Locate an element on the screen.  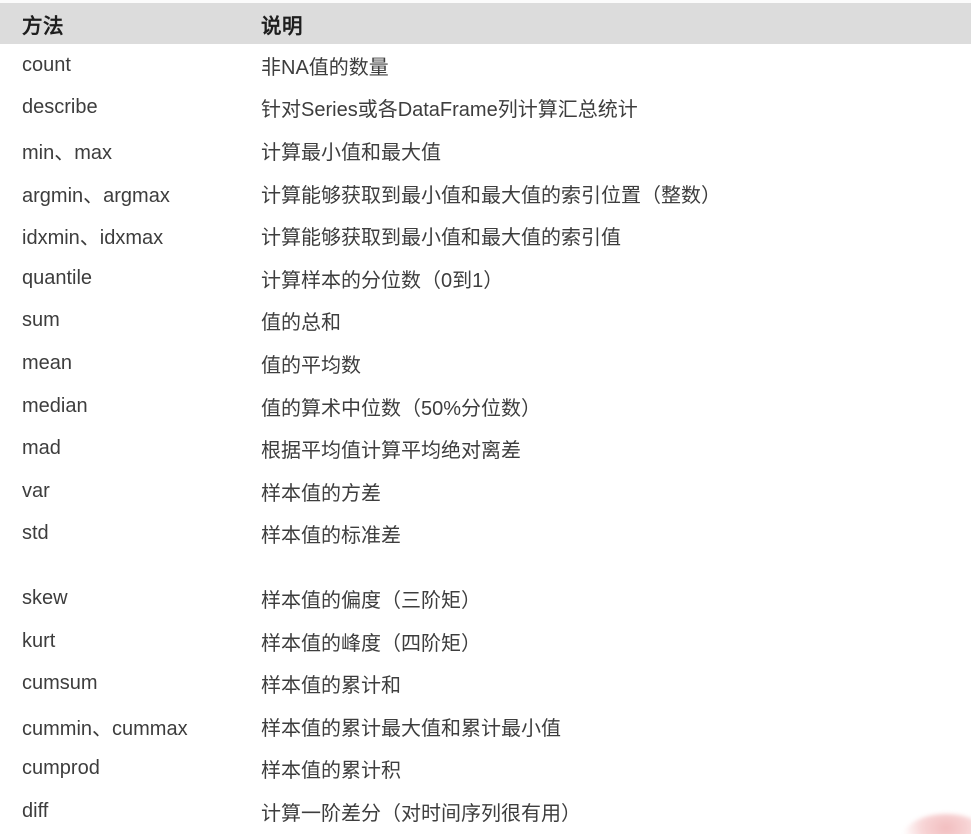
table-row: argmin、argmax 计算能够获取到最小值和最大值的索引位置（整数） is located at coordinates (485, 193).